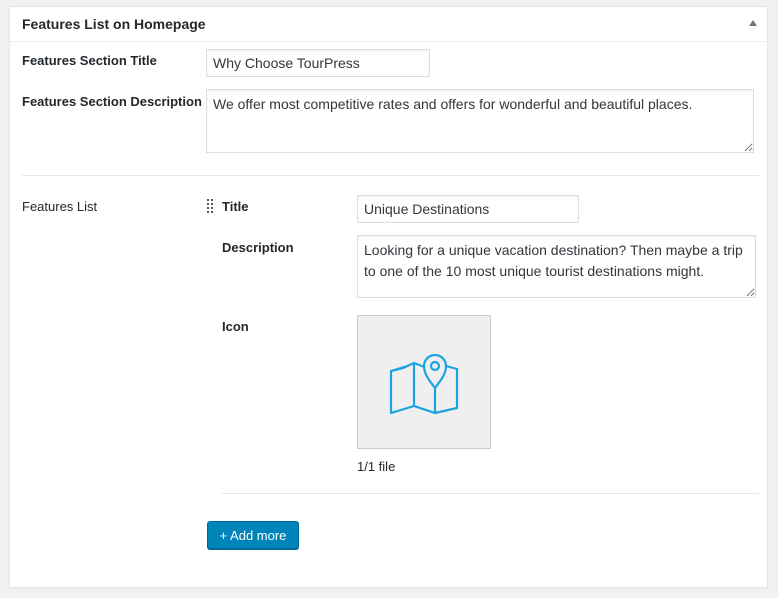  What do you see at coordinates (114, 24) in the screenshot?
I see `metabox-title: Features List on Homepage` at bounding box center [114, 24].